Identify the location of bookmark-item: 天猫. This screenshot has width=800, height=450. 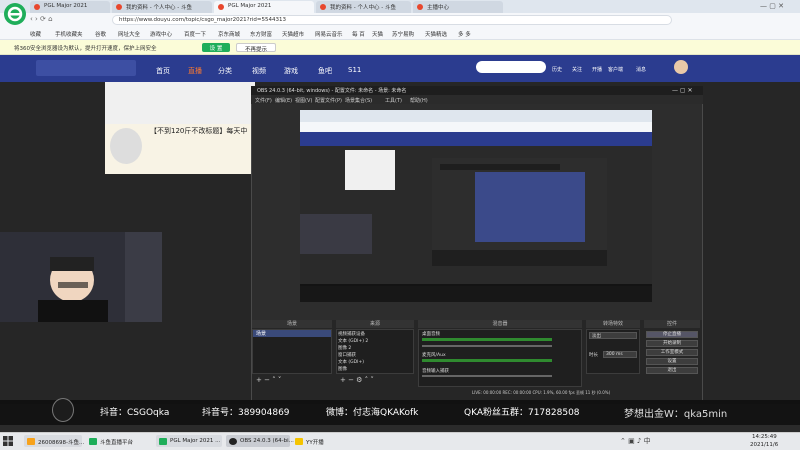
(377, 34).